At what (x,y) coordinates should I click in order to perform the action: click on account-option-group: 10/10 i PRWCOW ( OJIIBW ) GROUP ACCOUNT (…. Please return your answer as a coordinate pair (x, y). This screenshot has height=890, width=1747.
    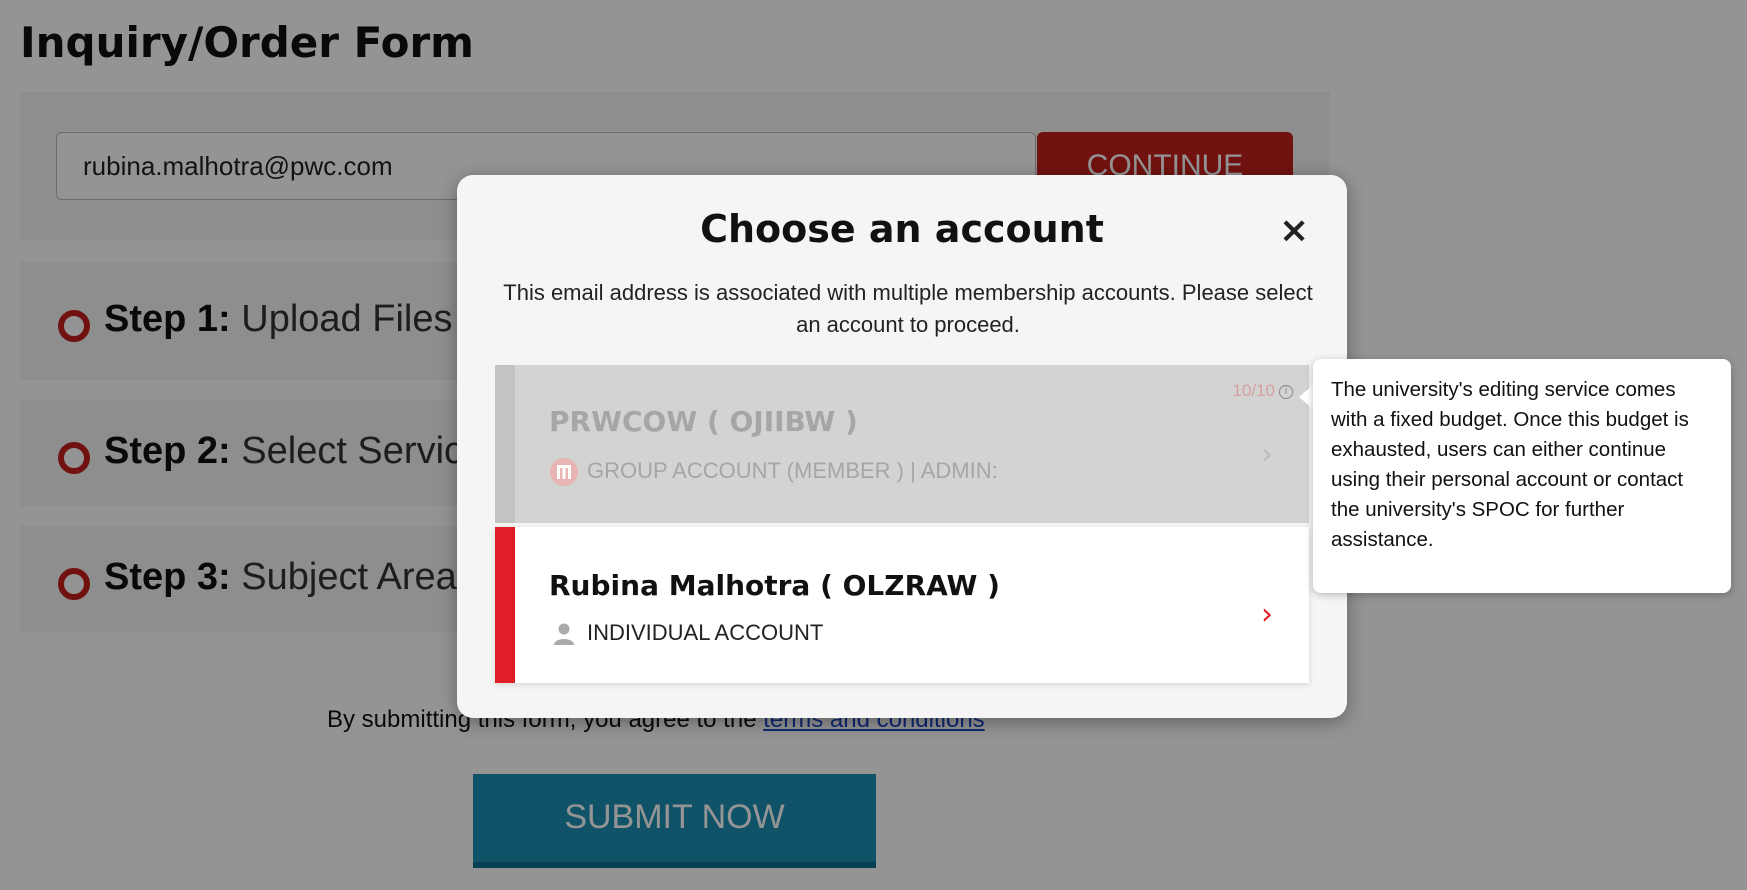
    Looking at the image, I should click on (902, 444).